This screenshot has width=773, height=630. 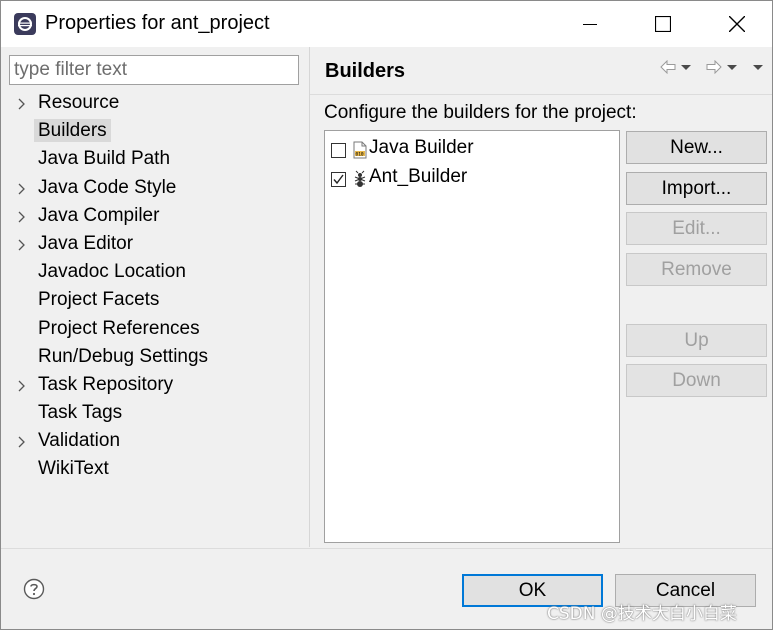 I want to click on maximize-button, so click(x=663, y=24).